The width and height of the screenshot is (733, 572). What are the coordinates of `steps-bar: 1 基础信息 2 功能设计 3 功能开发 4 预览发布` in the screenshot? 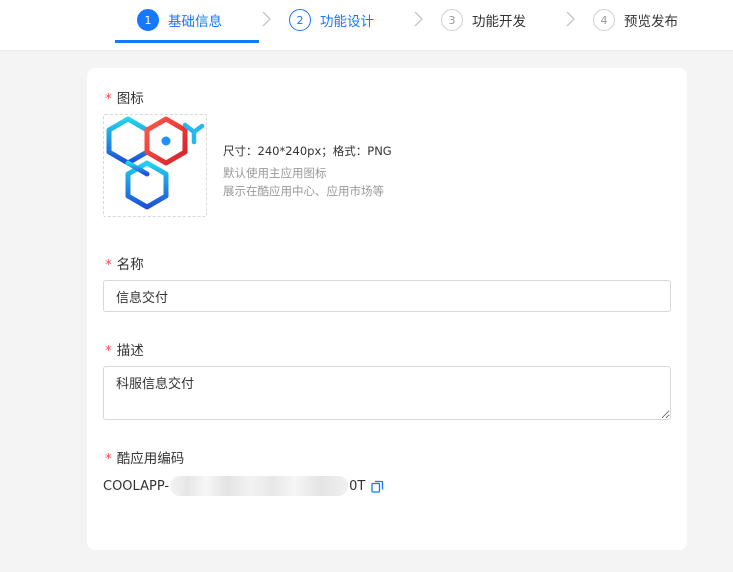 It's located at (366, 25).